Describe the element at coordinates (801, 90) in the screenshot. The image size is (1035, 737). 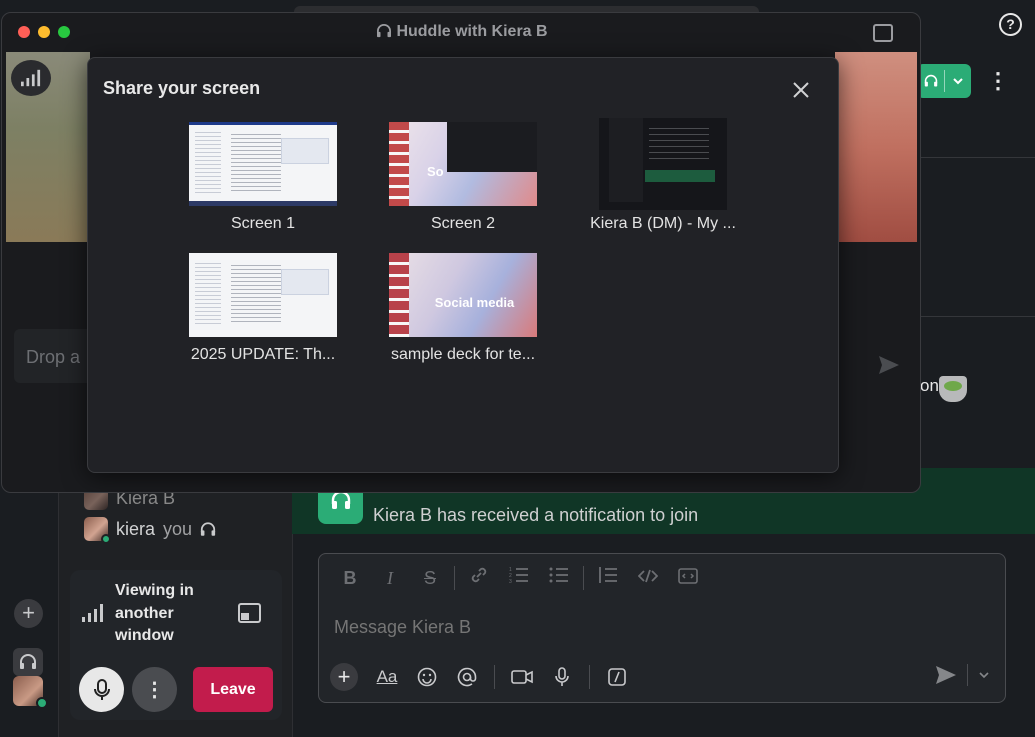
I see `close-icon` at that location.